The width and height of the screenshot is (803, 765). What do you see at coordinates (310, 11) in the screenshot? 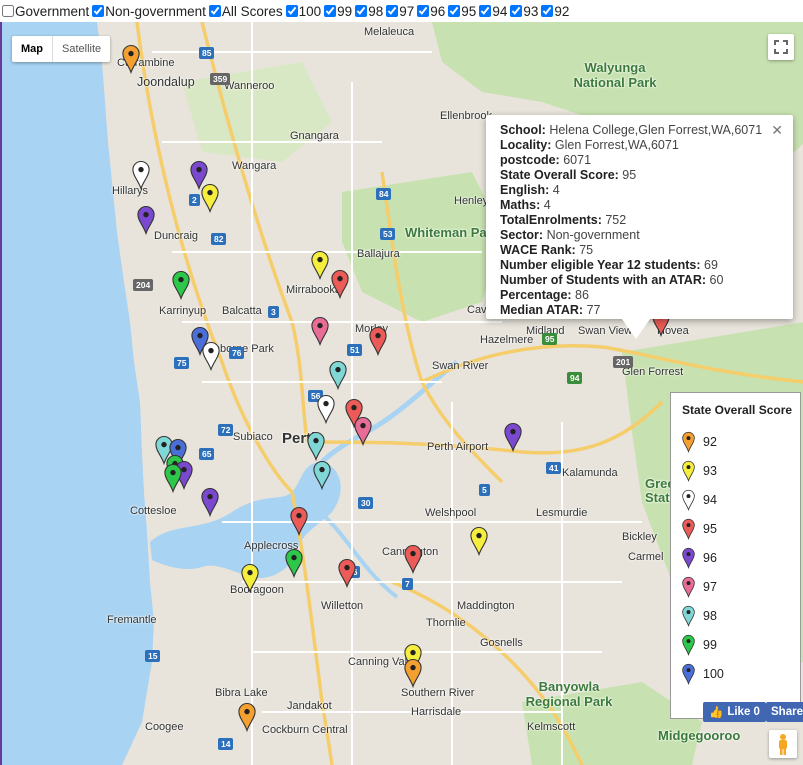
I see `filter-label: 100` at bounding box center [310, 11].